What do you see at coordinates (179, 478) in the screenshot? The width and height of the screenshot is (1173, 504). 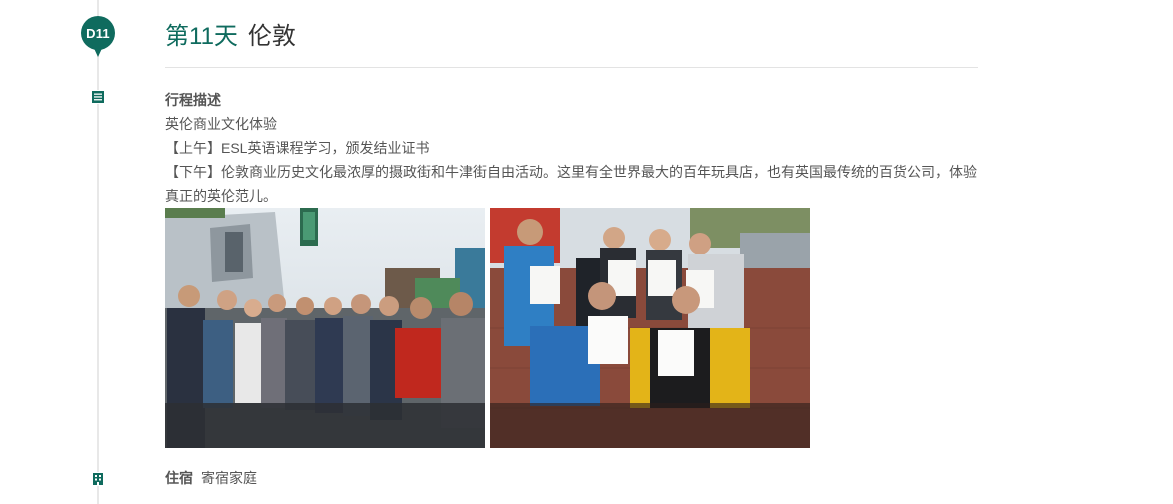 I see `lodging-label: 住宿` at bounding box center [179, 478].